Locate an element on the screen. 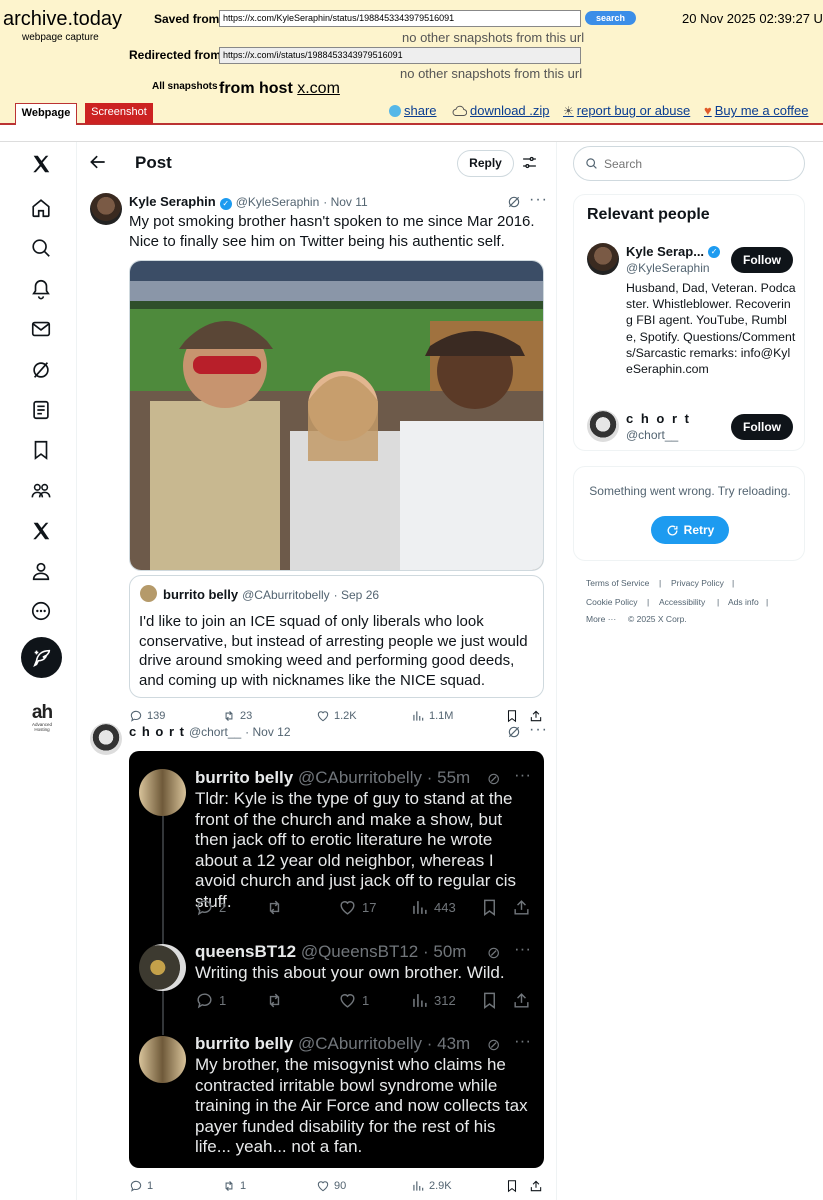  avatar is located at coordinates (106, 209).